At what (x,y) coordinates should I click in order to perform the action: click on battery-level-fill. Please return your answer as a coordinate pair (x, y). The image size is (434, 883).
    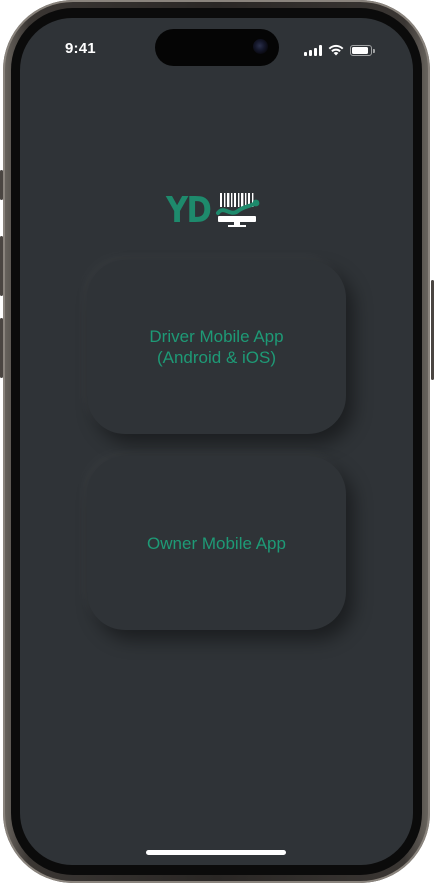
    Looking at the image, I should click on (360, 50).